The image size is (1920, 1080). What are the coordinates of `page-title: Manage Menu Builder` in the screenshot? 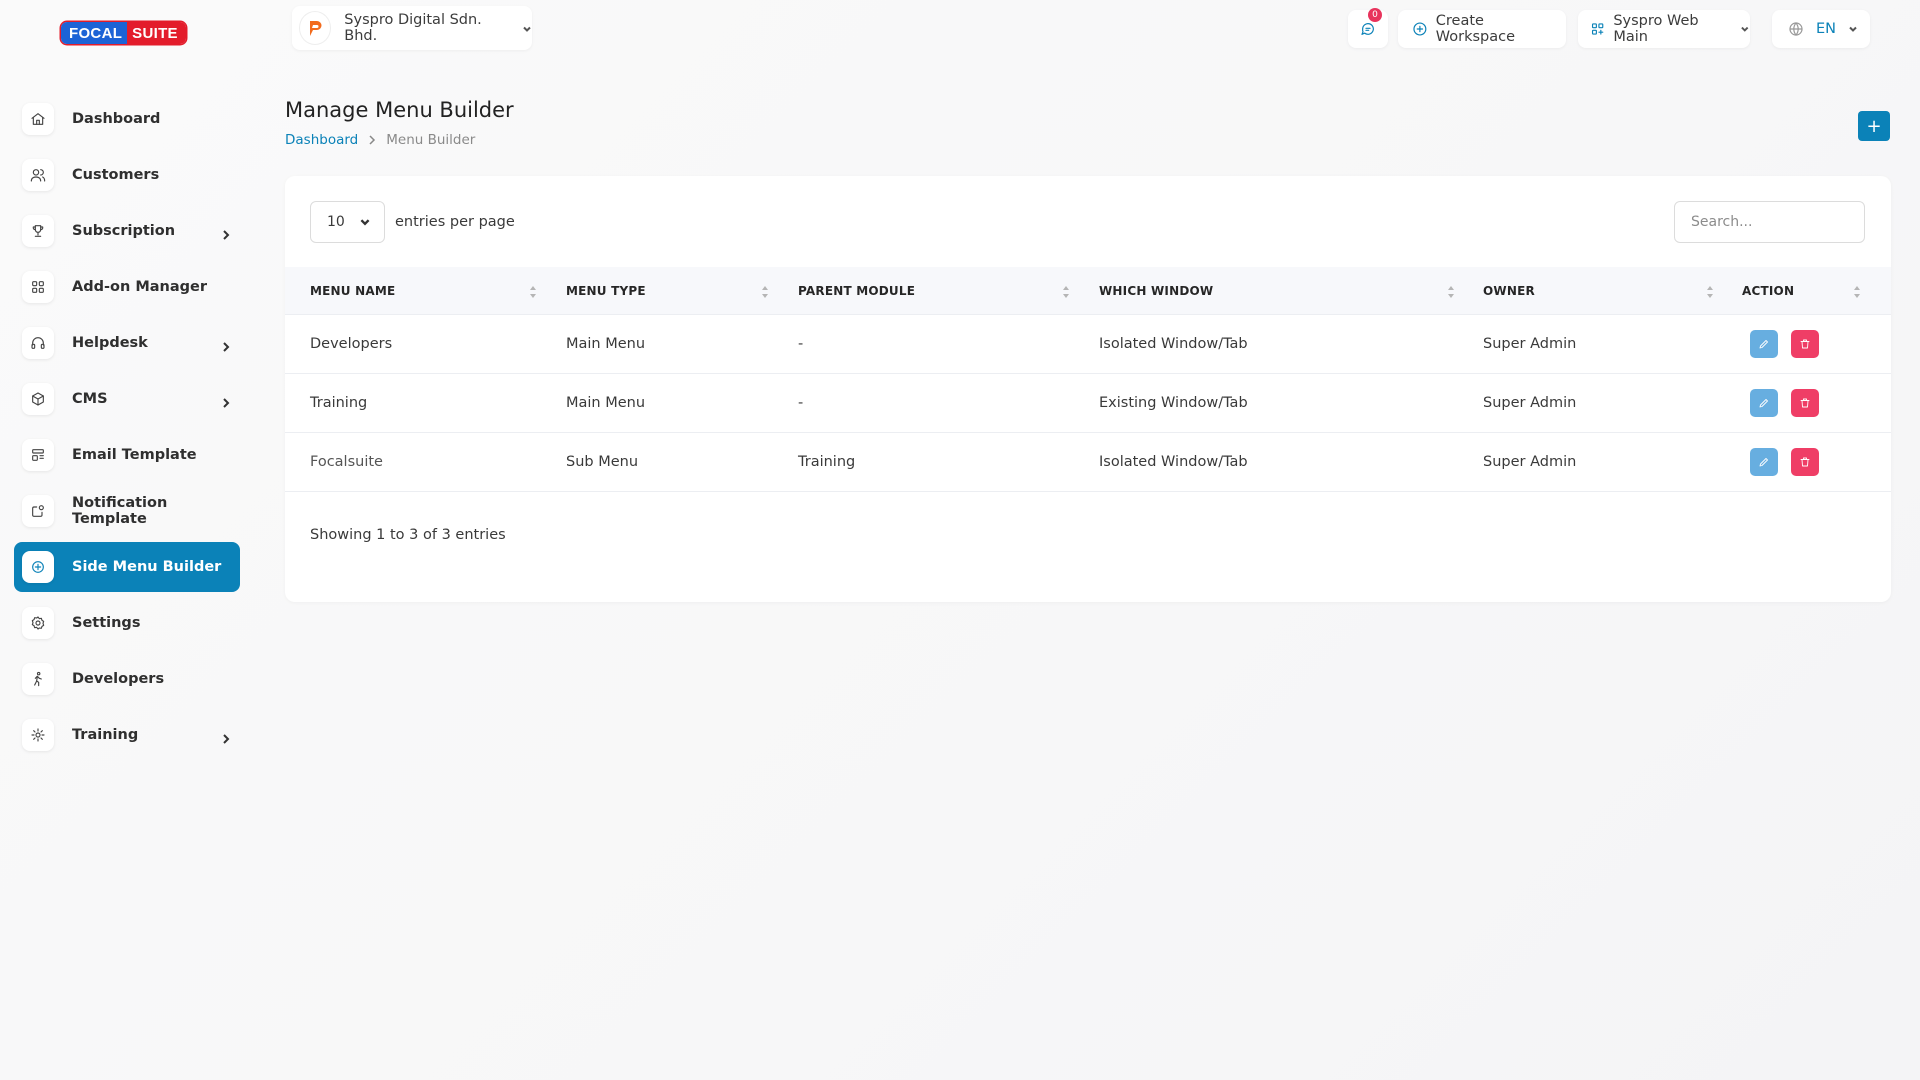 It's located at (399, 110).